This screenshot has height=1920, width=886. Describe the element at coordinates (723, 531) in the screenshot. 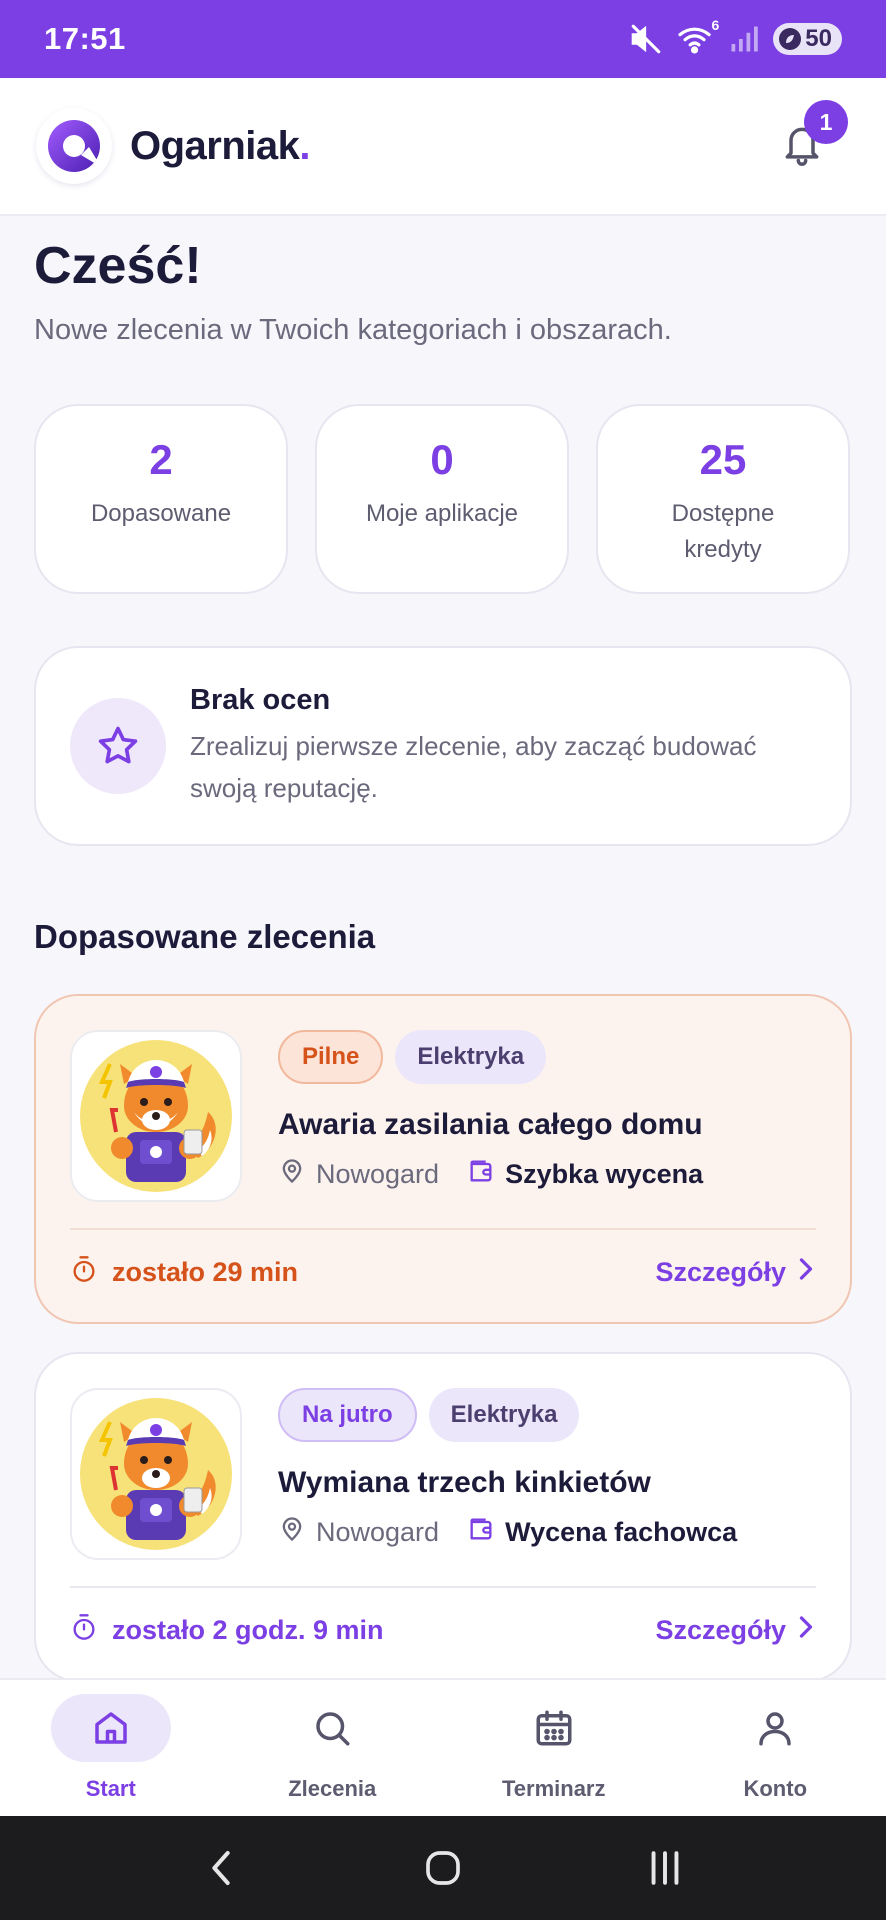

I see `stat-label: Dostępne kredyty` at that location.